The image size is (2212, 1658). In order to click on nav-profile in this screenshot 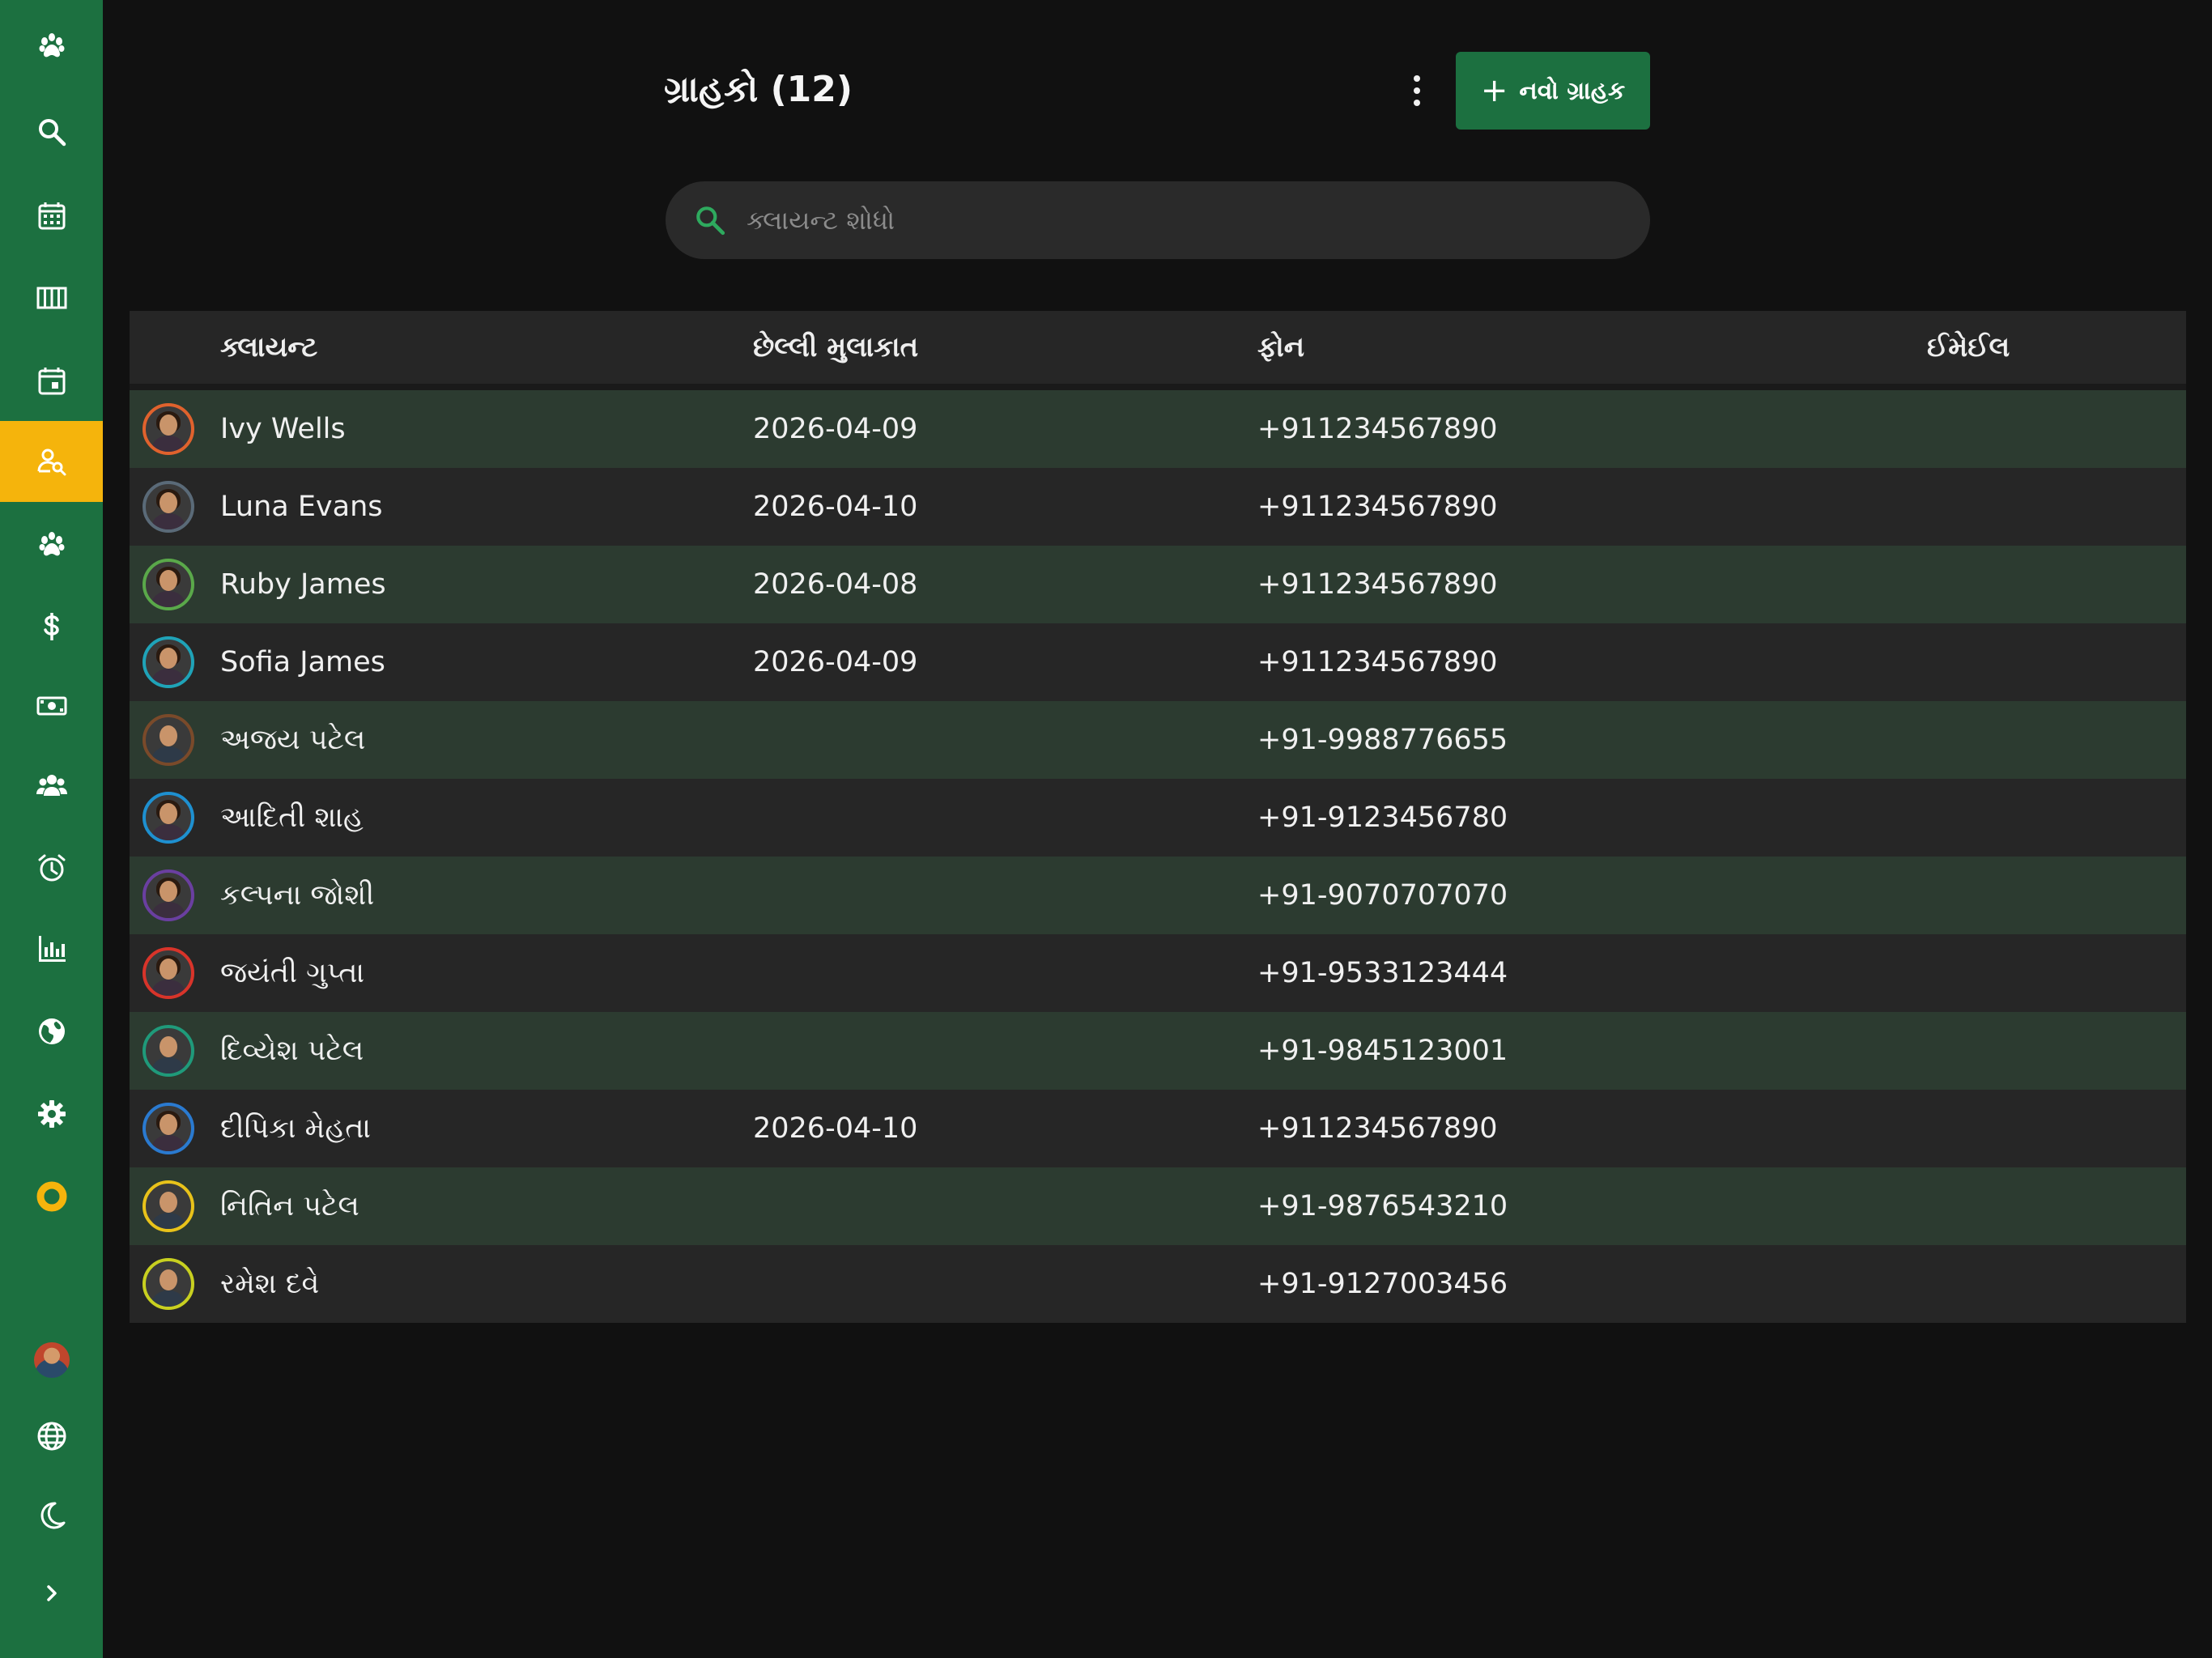, I will do `click(52, 1360)`.